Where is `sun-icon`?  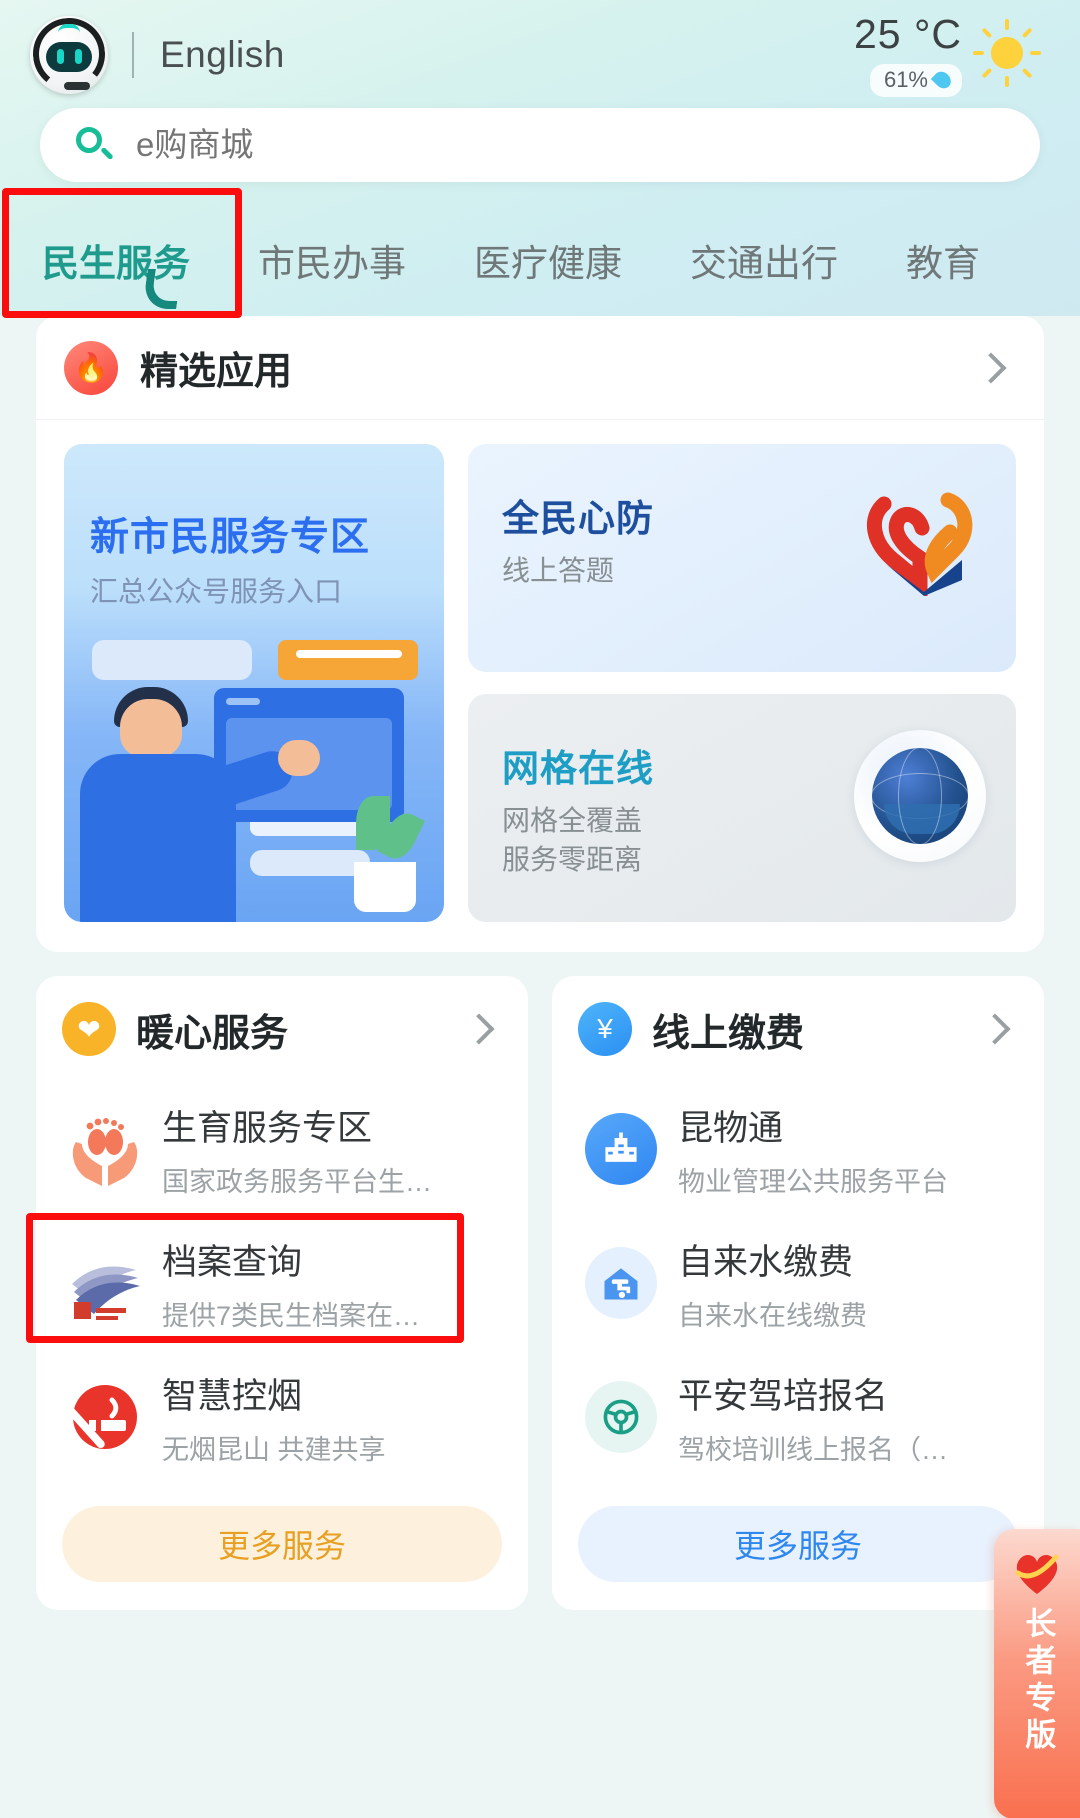
sun-icon is located at coordinates (1007, 53).